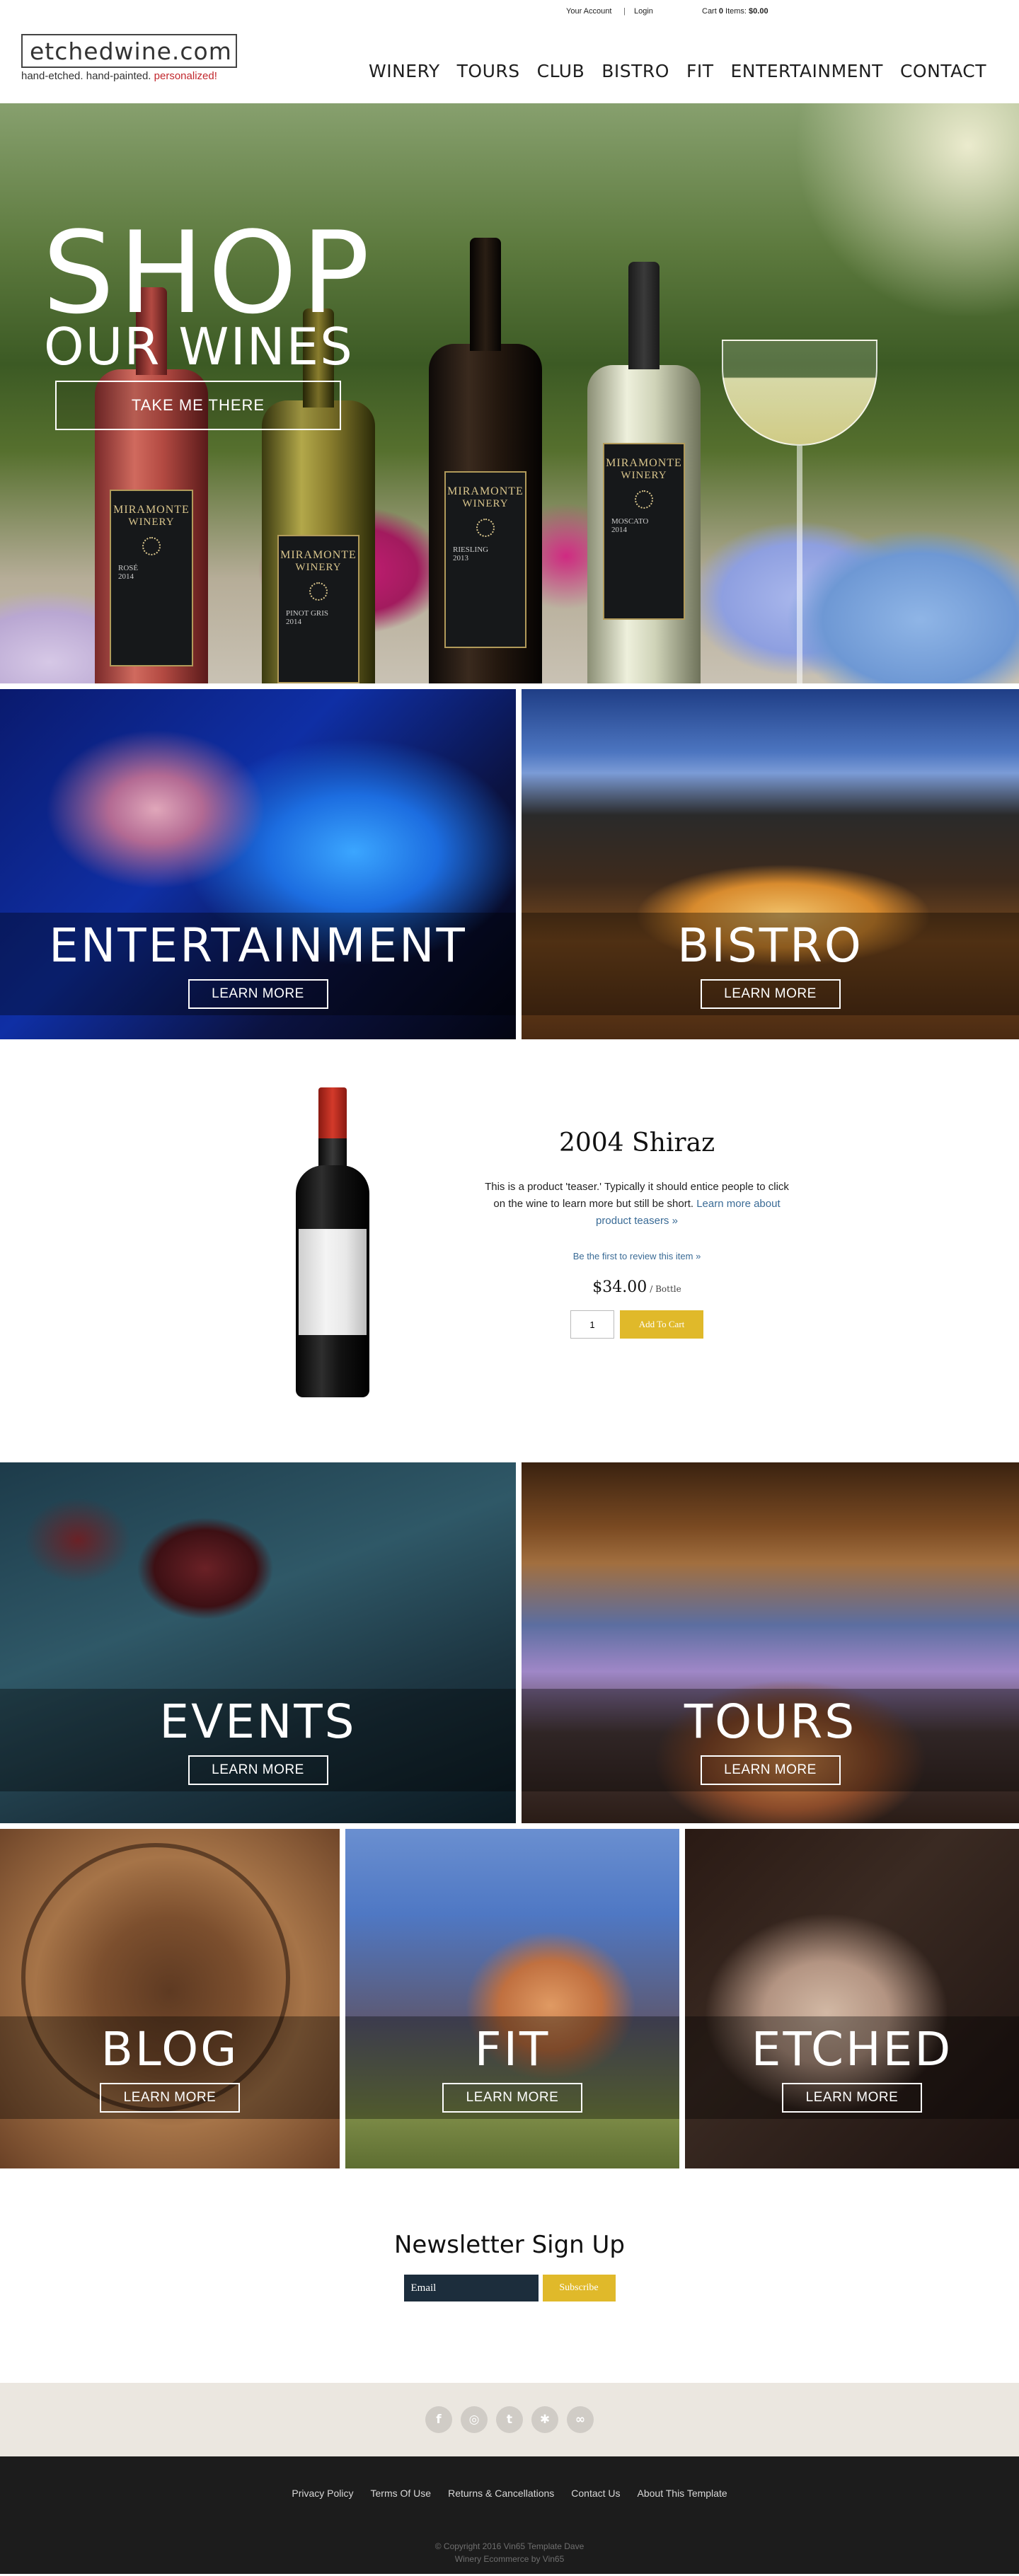 This screenshot has width=1019, height=2576. What do you see at coordinates (619, 1287) in the screenshot?
I see `product-price: $34.00` at bounding box center [619, 1287].